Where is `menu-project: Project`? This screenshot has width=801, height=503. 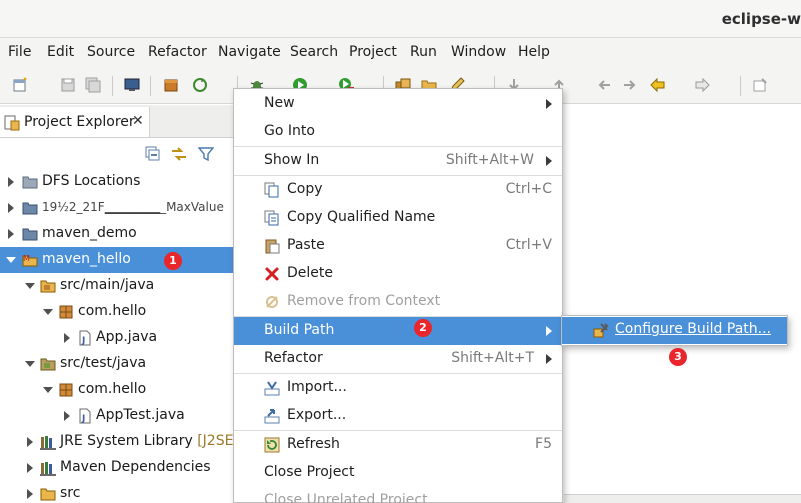 menu-project: Project is located at coordinates (373, 52).